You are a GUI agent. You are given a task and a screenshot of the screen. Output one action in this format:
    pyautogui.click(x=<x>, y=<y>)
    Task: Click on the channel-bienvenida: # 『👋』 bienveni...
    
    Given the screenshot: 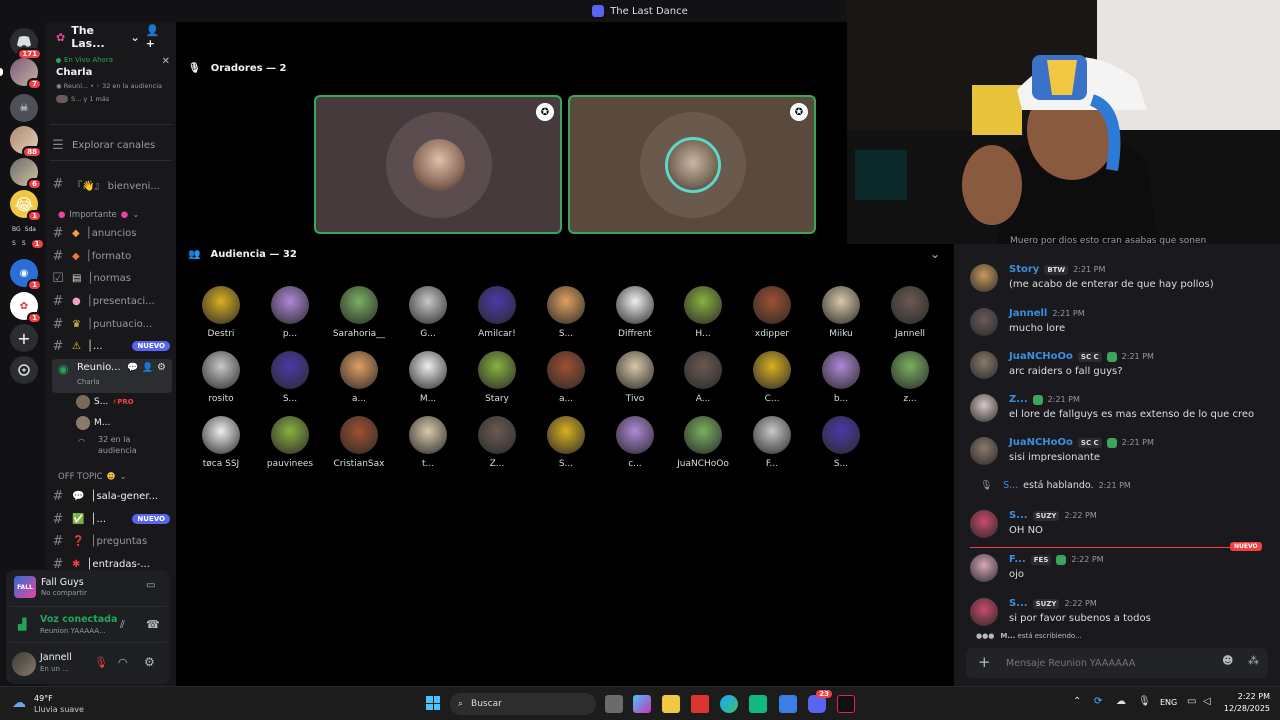 What is the action you would take?
    pyautogui.click(x=110, y=184)
    